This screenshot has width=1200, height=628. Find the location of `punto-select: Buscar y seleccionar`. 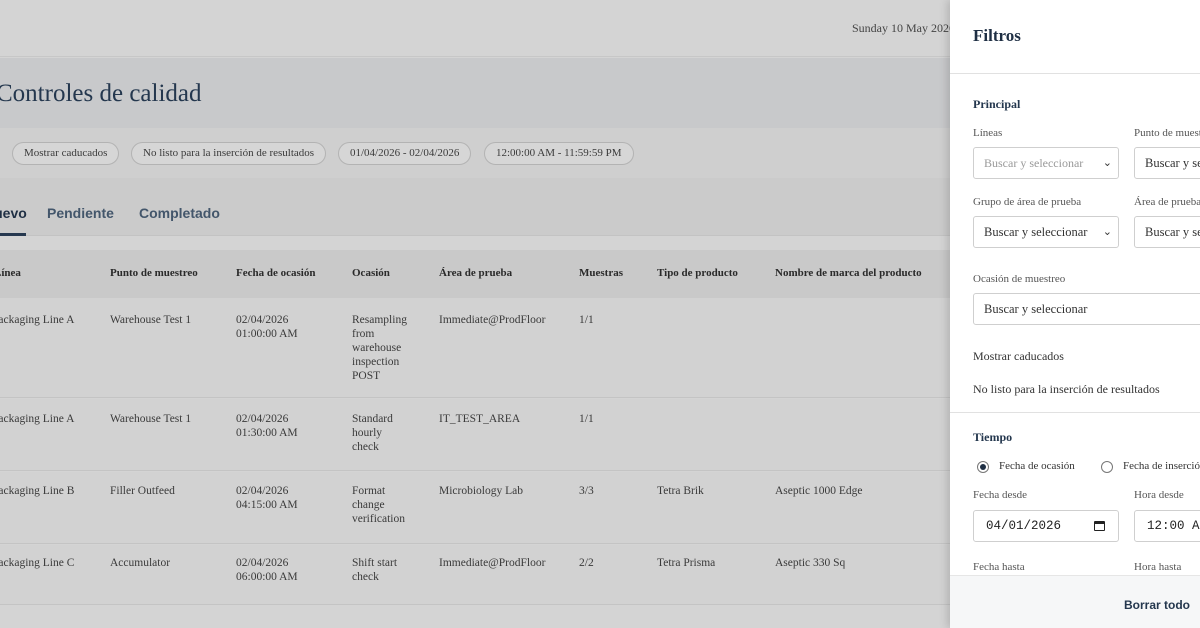

punto-select: Buscar y seleccionar is located at coordinates (1167, 163).